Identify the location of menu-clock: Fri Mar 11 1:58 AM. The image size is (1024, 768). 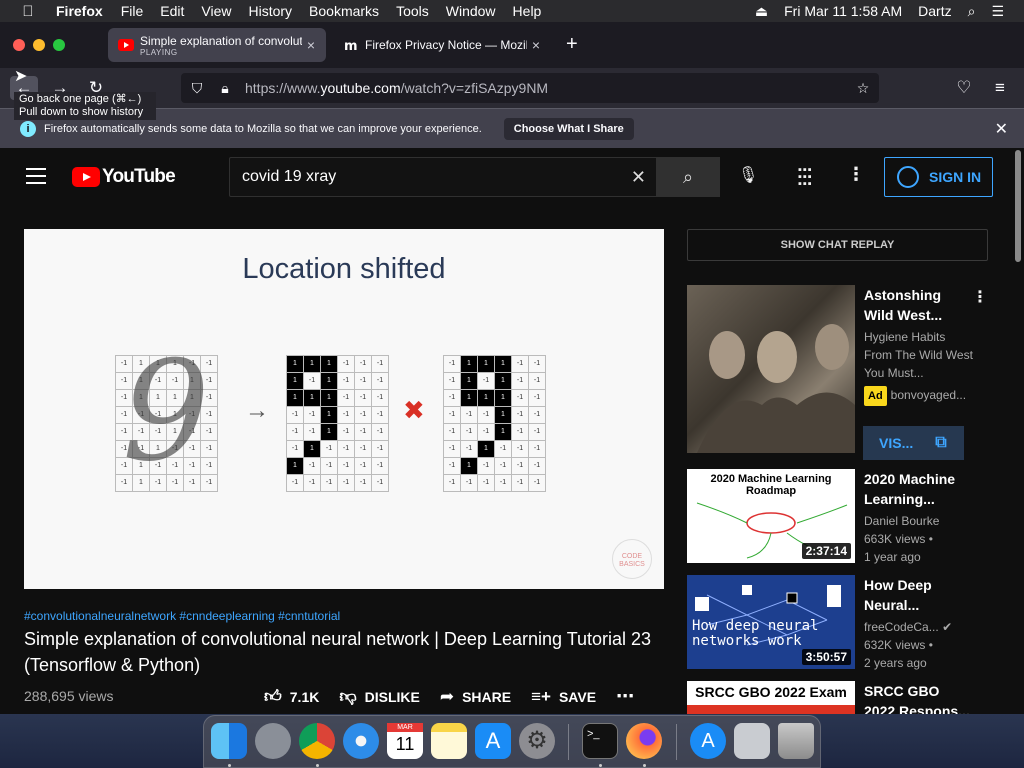
(843, 11).